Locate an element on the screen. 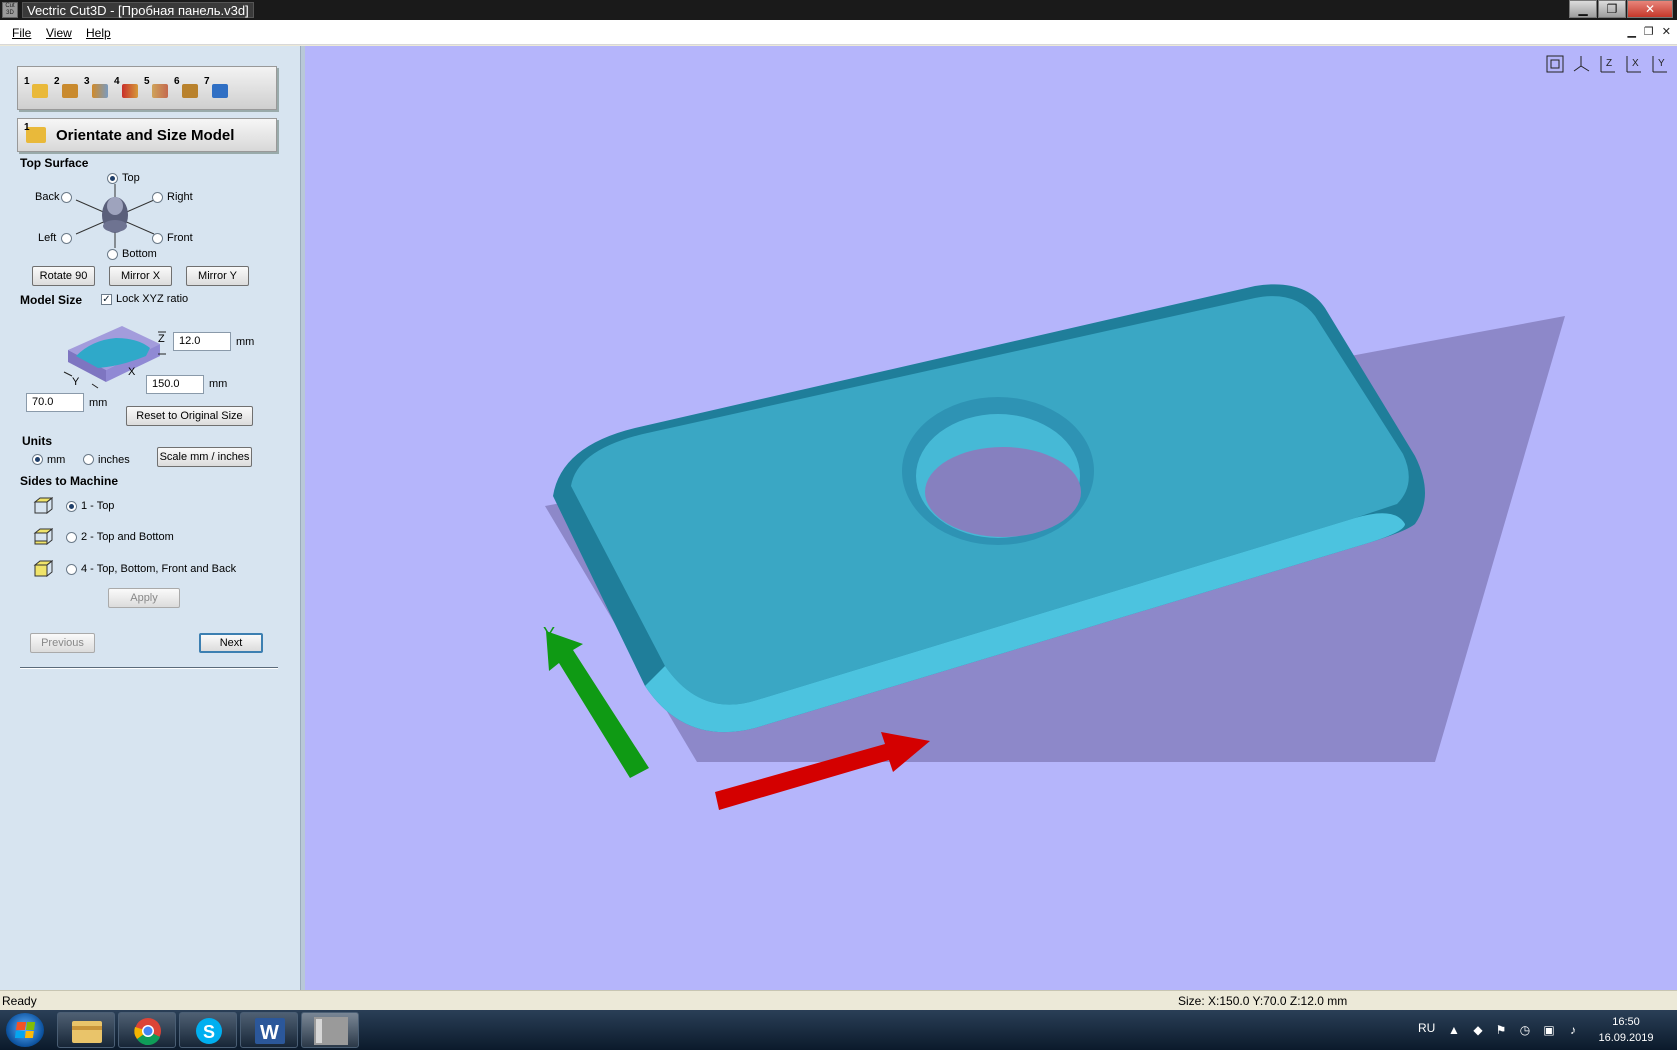 This screenshot has height=1050, width=1677. radio-front is located at coordinates (157, 238).